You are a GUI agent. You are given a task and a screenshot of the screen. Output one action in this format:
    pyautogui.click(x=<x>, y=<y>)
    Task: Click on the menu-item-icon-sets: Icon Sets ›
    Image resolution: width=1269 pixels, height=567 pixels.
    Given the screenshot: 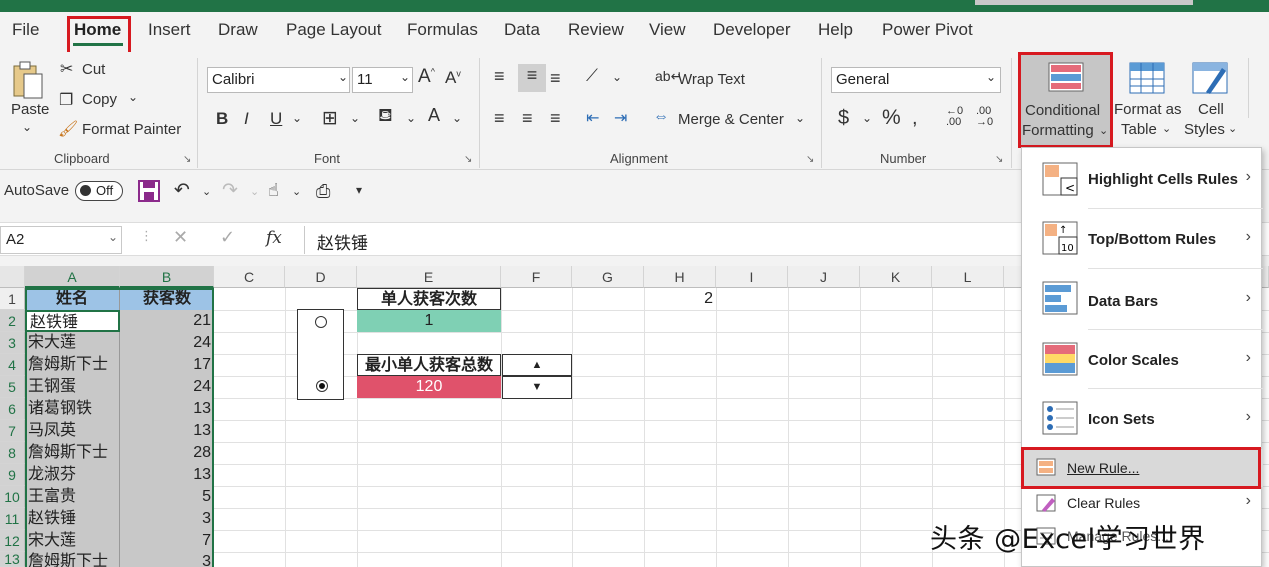 What is the action you would take?
    pyautogui.click(x=1142, y=418)
    